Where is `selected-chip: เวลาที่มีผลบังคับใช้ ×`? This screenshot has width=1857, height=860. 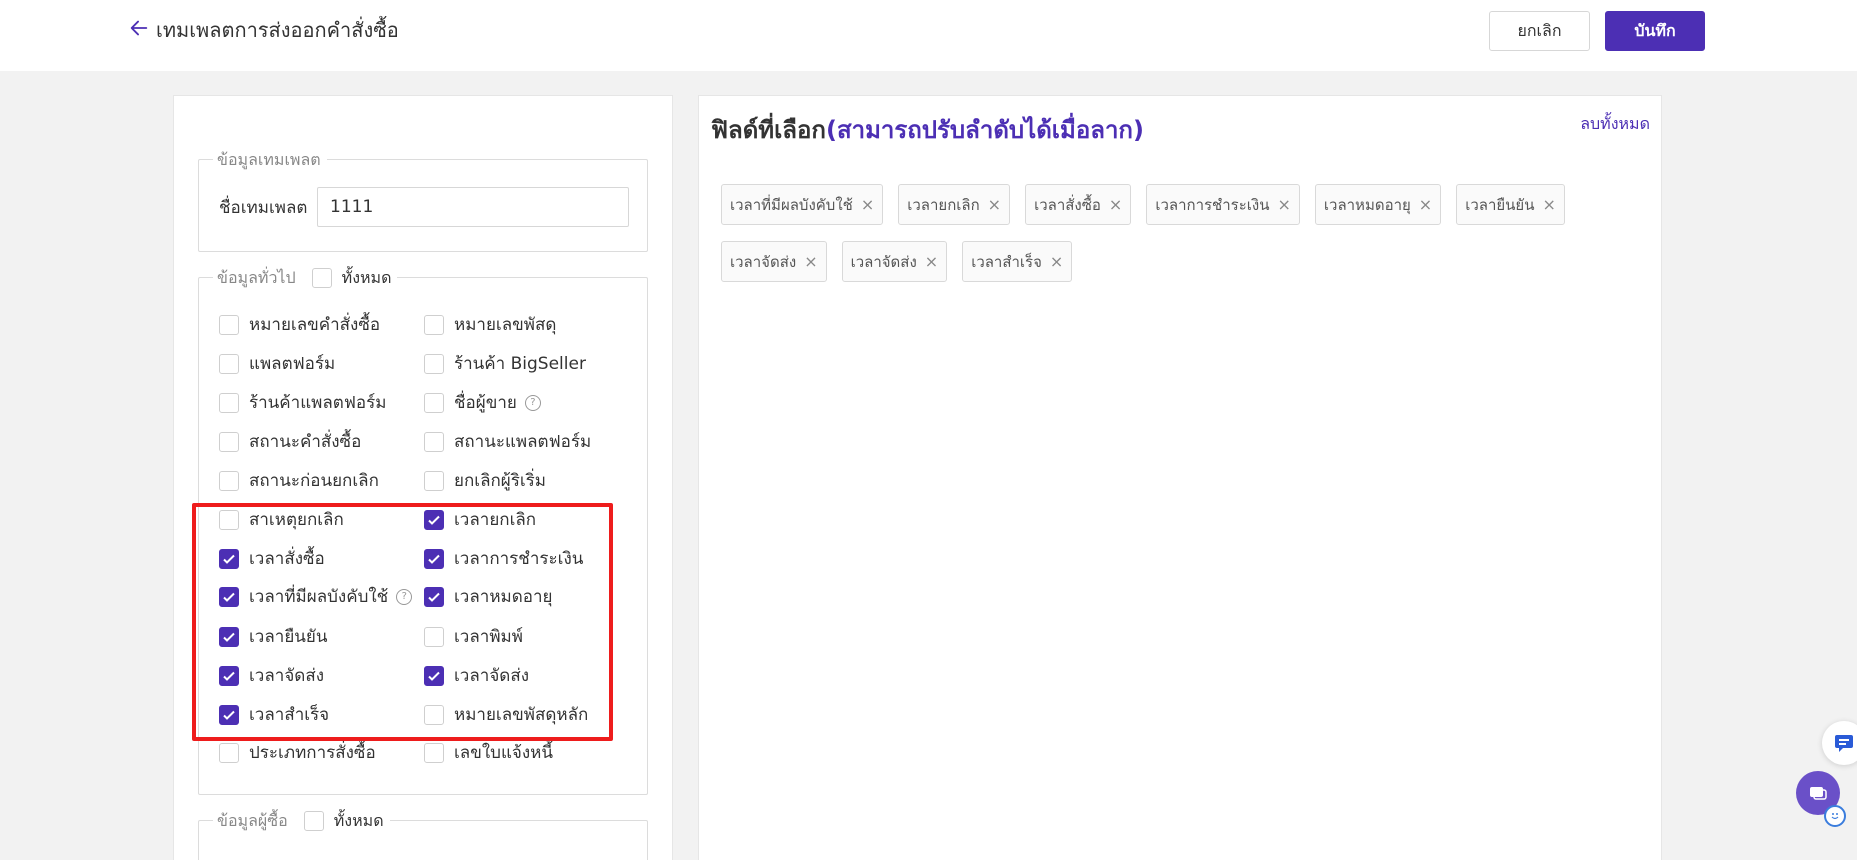 selected-chip: เวลาที่มีผลบังคับใช้ × is located at coordinates (802, 204).